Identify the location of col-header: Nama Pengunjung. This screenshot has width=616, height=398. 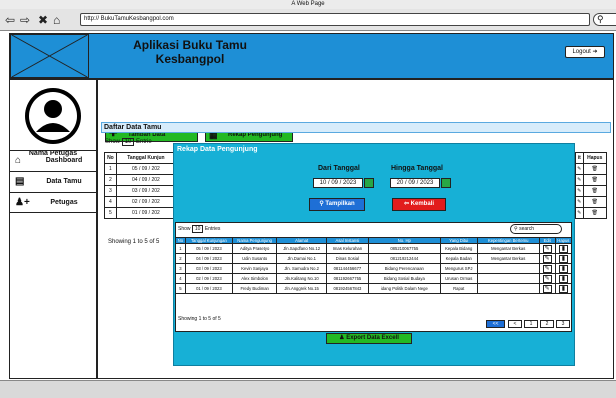
(254, 240).